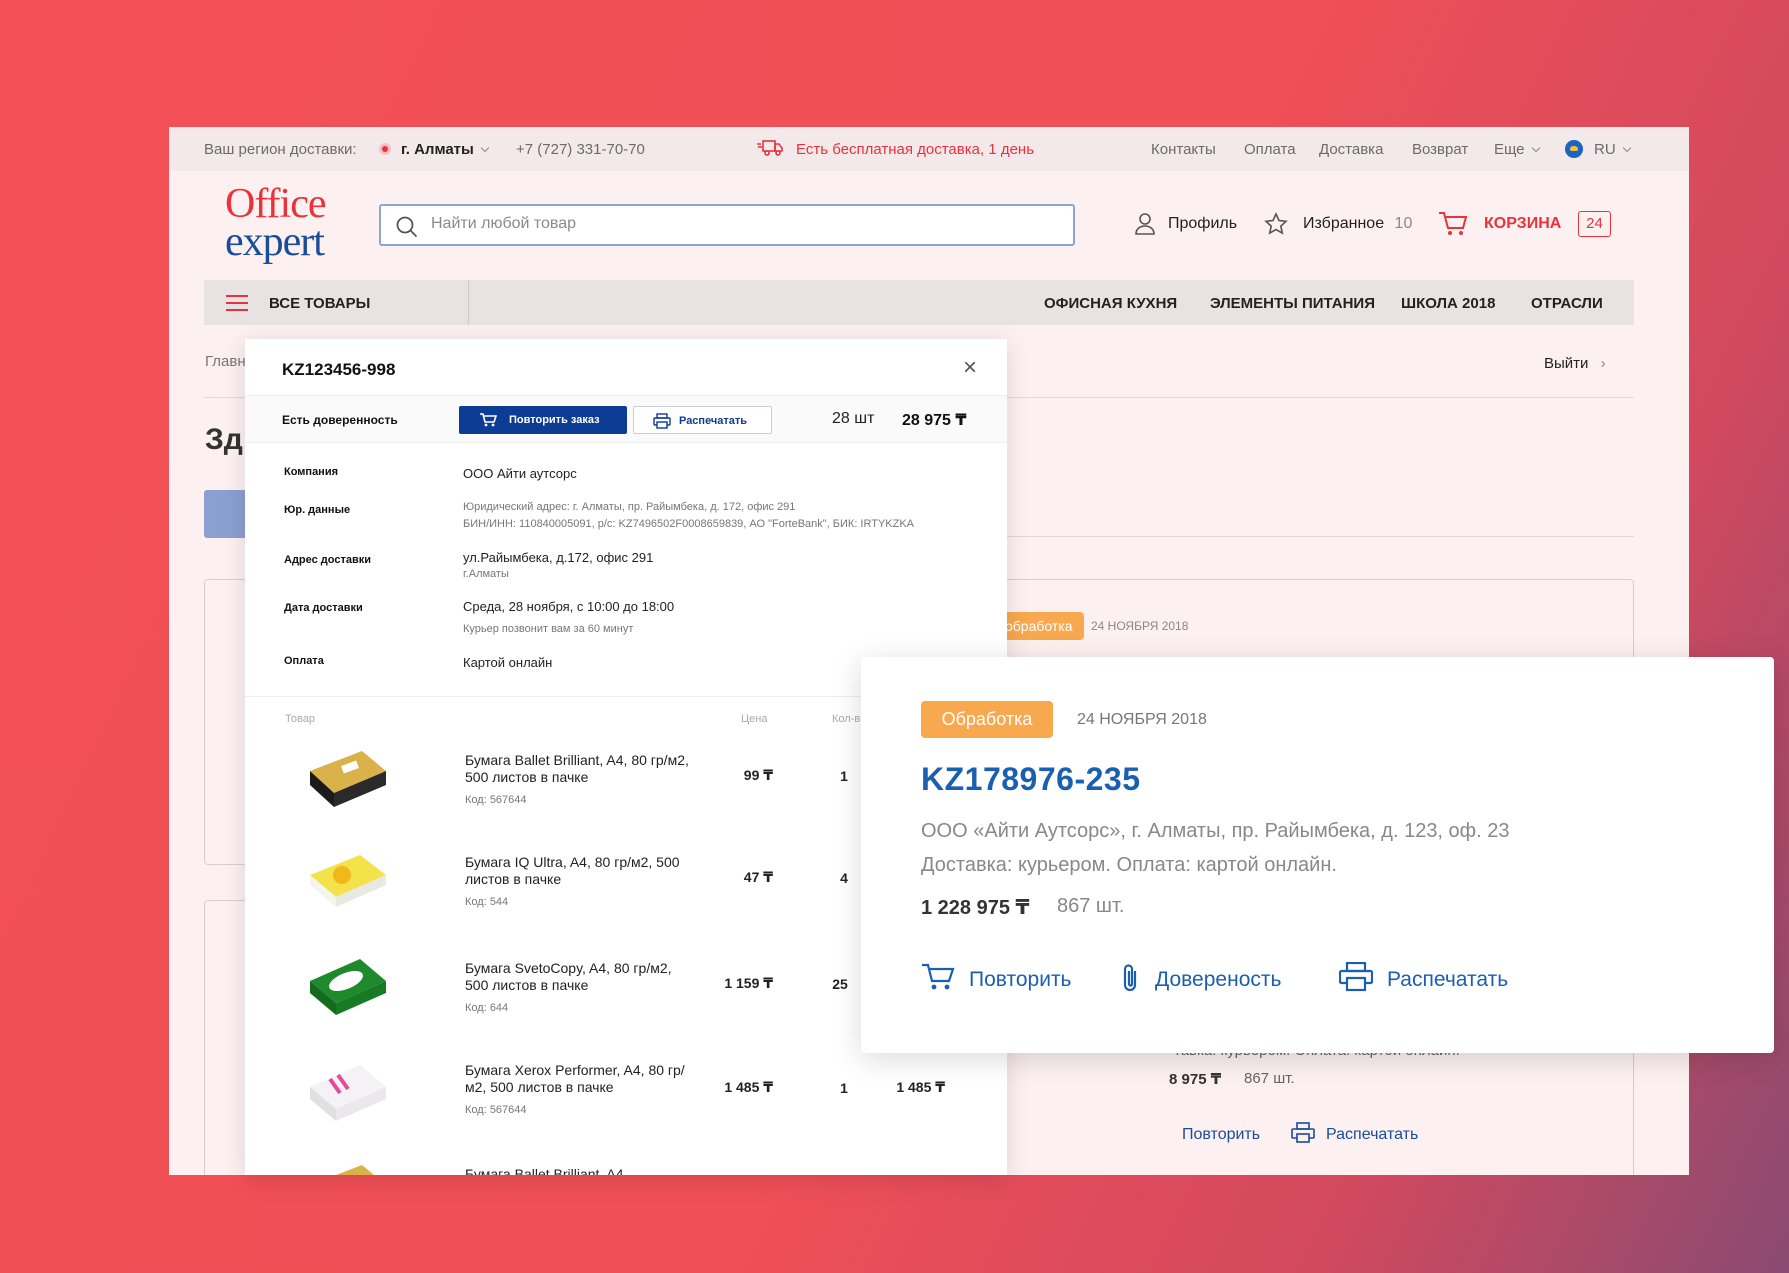 This screenshot has height=1273, width=1789. I want to click on region-city-select: г. Алматы, so click(445, 149).